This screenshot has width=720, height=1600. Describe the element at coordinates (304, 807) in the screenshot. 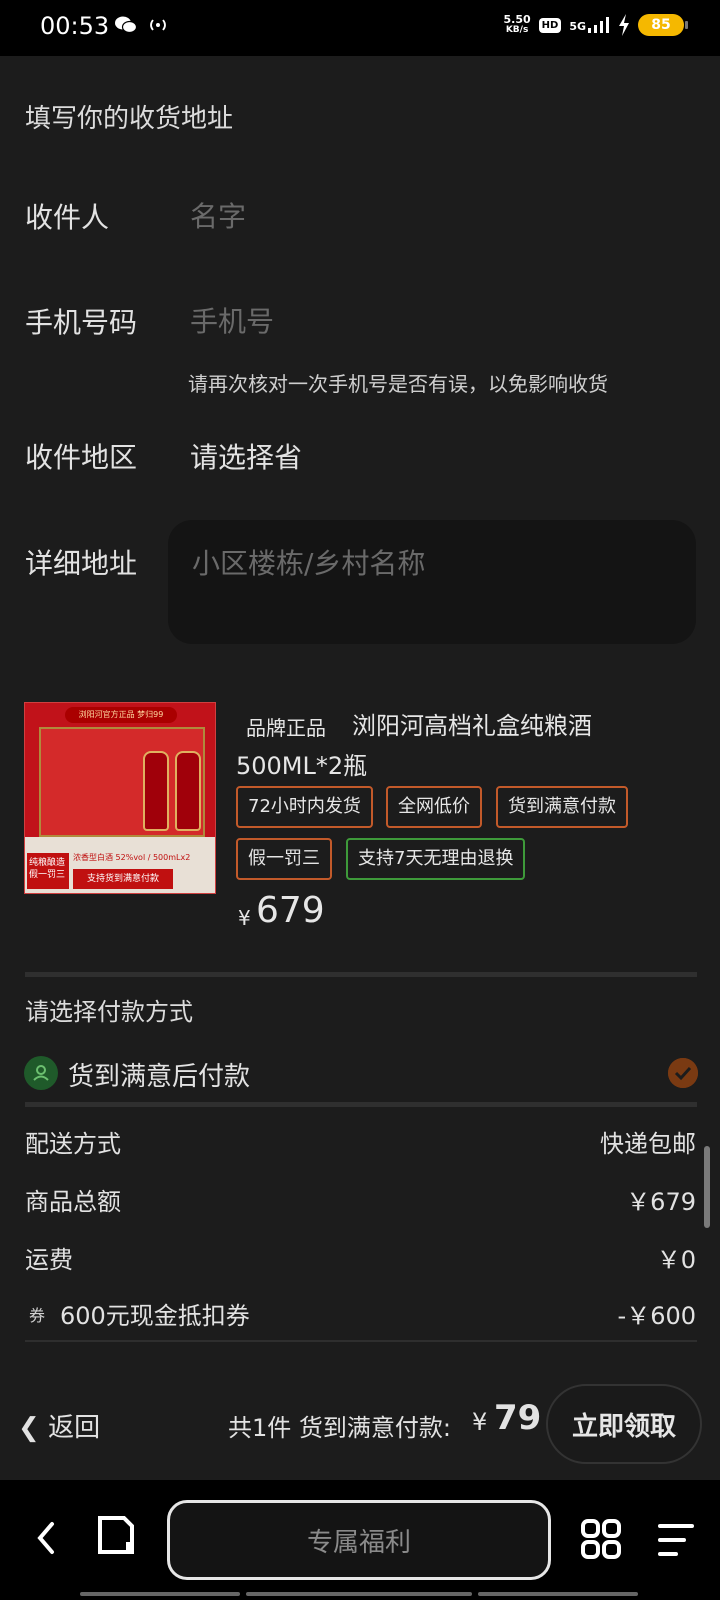

I see `product-tag: 72小时内发货` at that location.